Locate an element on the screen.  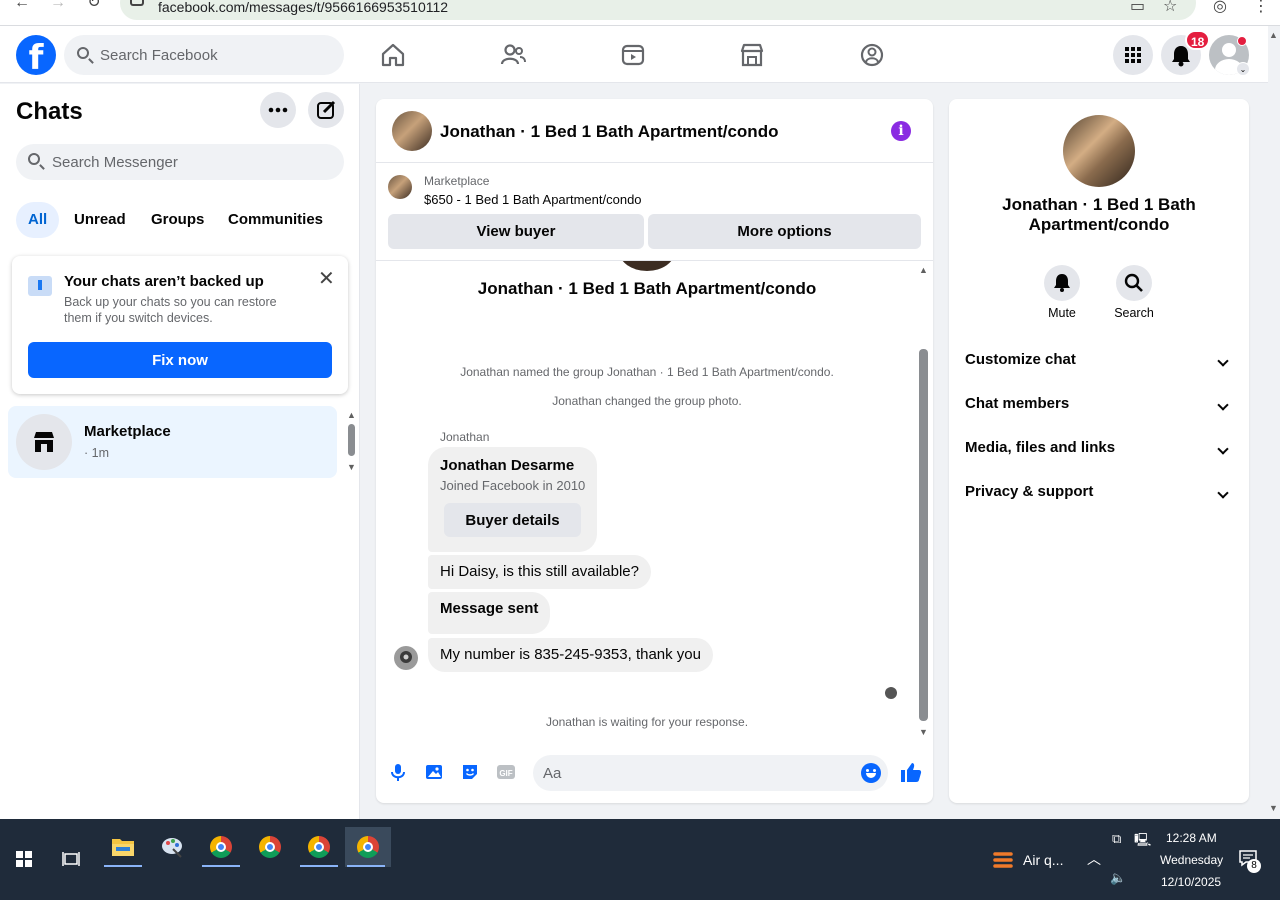
paint-taskbar-button is located at coordinates (172, 847).